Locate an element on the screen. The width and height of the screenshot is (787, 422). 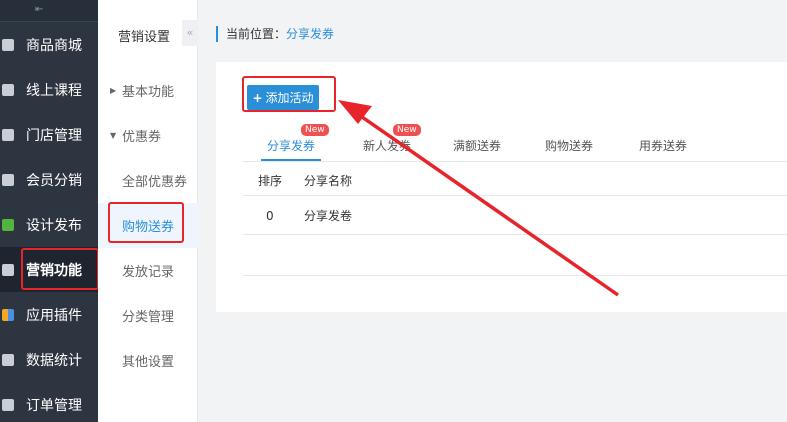
breadcrumb-prefix: 当前位置： is located at coordinates (256, 34).